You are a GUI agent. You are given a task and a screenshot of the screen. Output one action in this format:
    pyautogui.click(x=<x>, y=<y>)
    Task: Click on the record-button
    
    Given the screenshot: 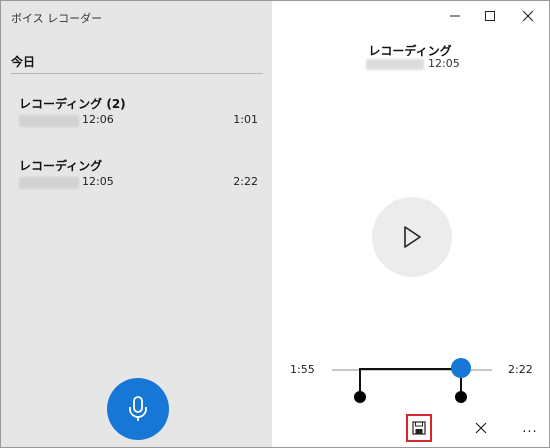 What is the action you would take?
    pyautogui.click(x=138, y=409)
    